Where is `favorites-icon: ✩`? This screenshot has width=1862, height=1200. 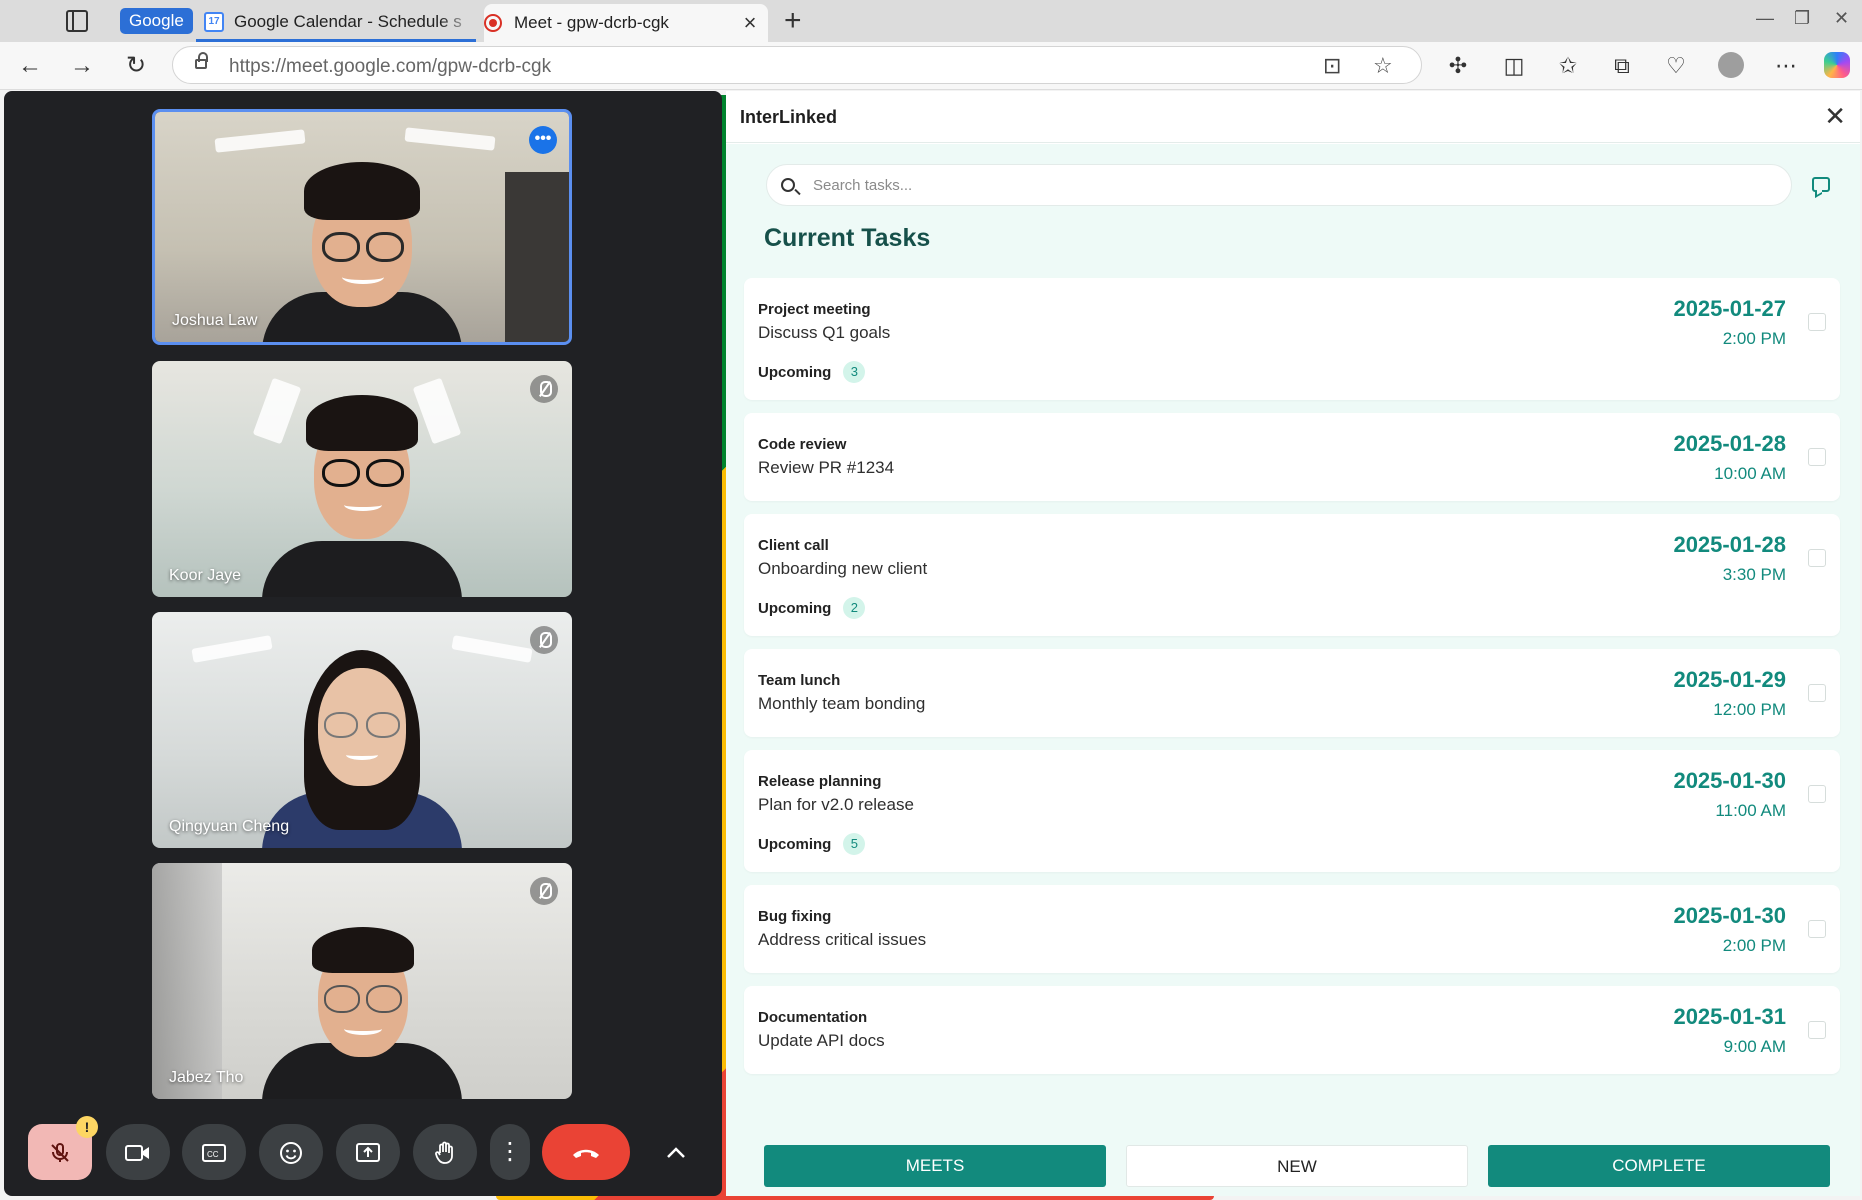 favorites-icon: ✩ is located at coordinates (1568, 66).